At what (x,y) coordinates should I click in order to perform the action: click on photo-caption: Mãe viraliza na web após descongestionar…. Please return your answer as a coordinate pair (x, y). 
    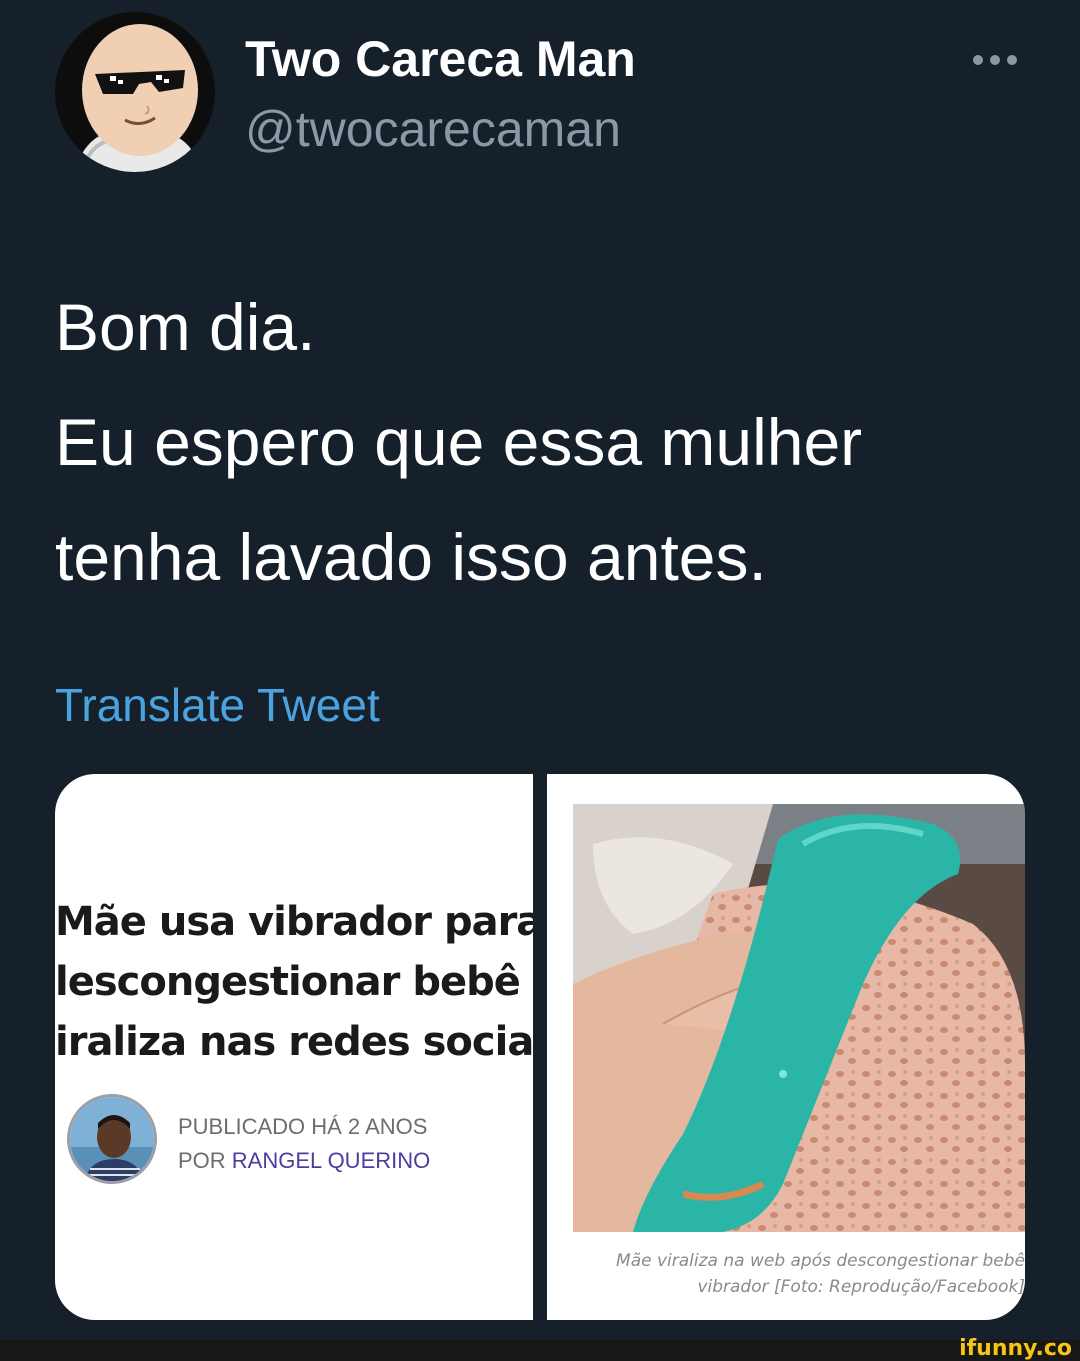
    Looking at the image, I should click on (786, 1274).